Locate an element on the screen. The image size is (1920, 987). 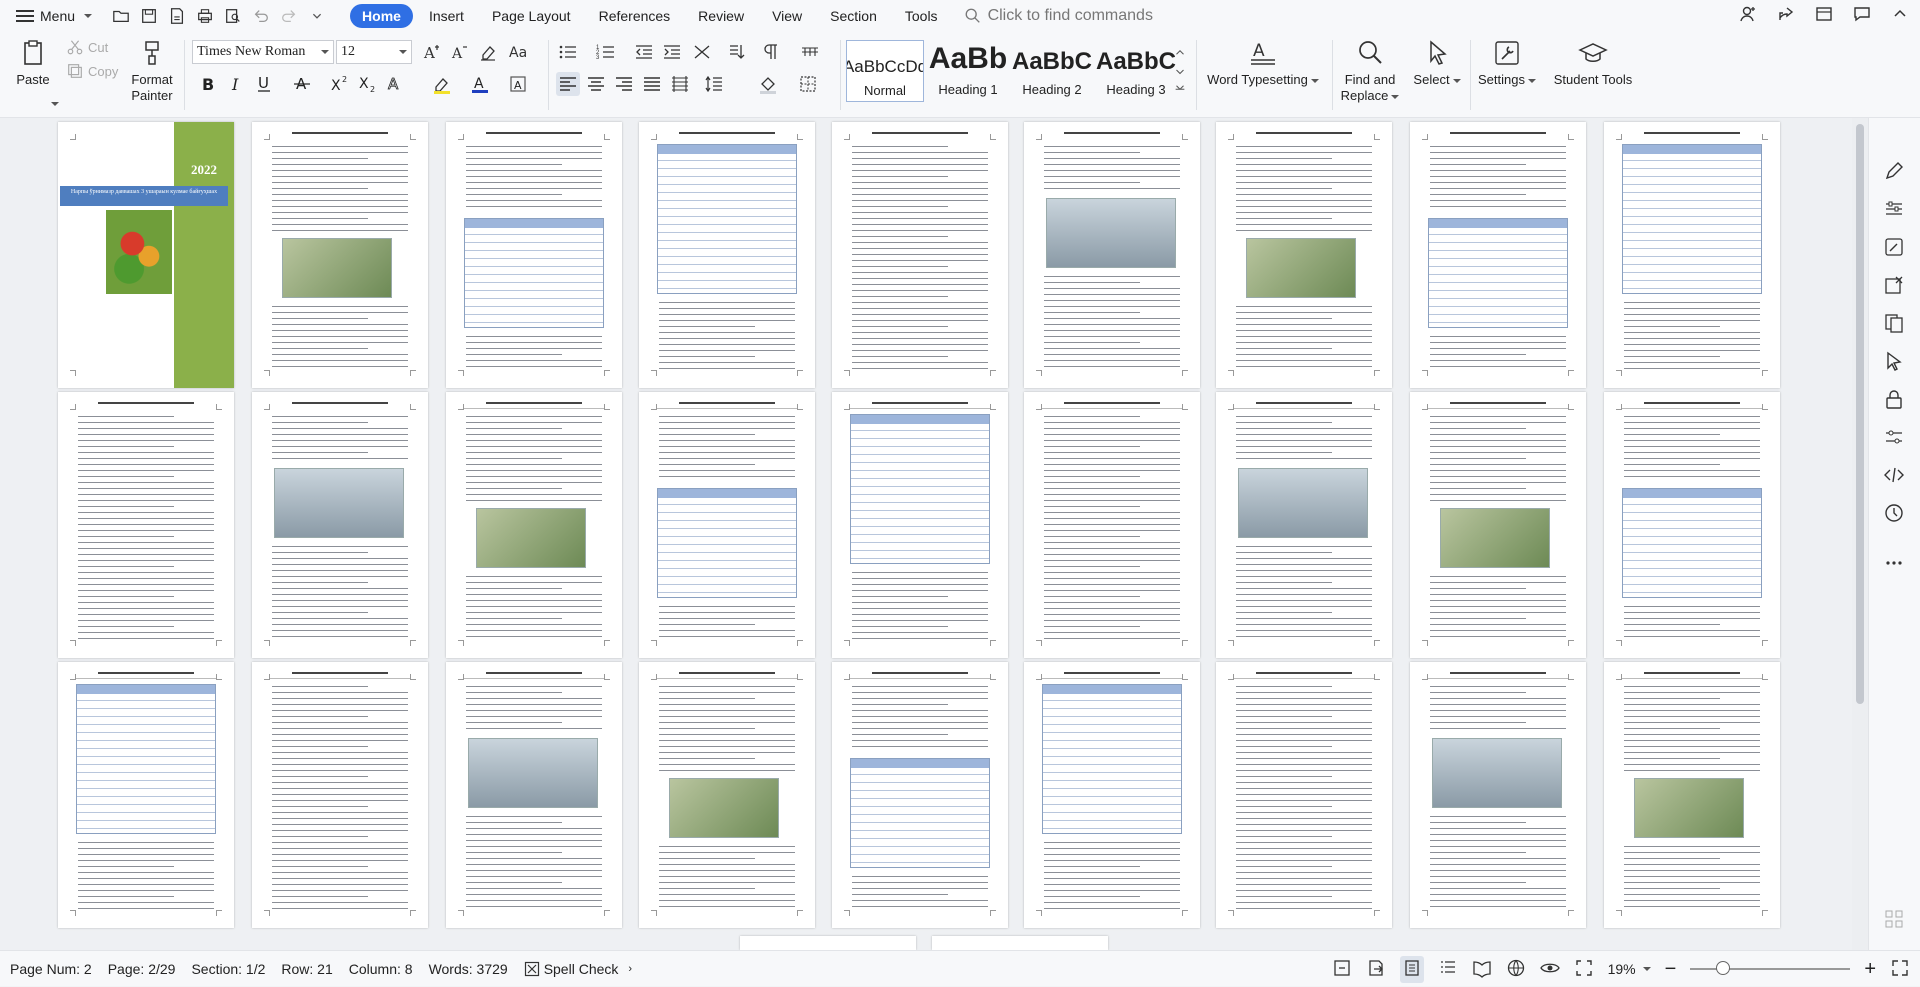
word-typesetting-button: A Word Typesetting is located at coordinates (1263, 62).